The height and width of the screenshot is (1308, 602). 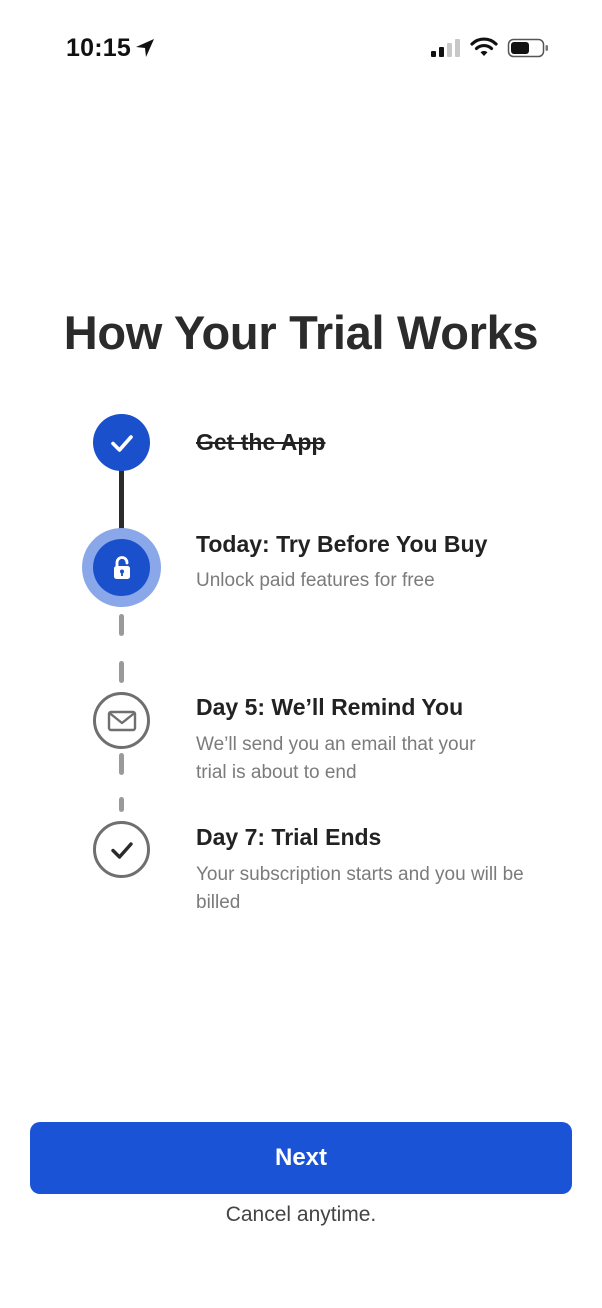 What do you see at coordinates (301, 1158) in the screenshot?
I see `next-button: Next` at bounding box center [301, 1158].